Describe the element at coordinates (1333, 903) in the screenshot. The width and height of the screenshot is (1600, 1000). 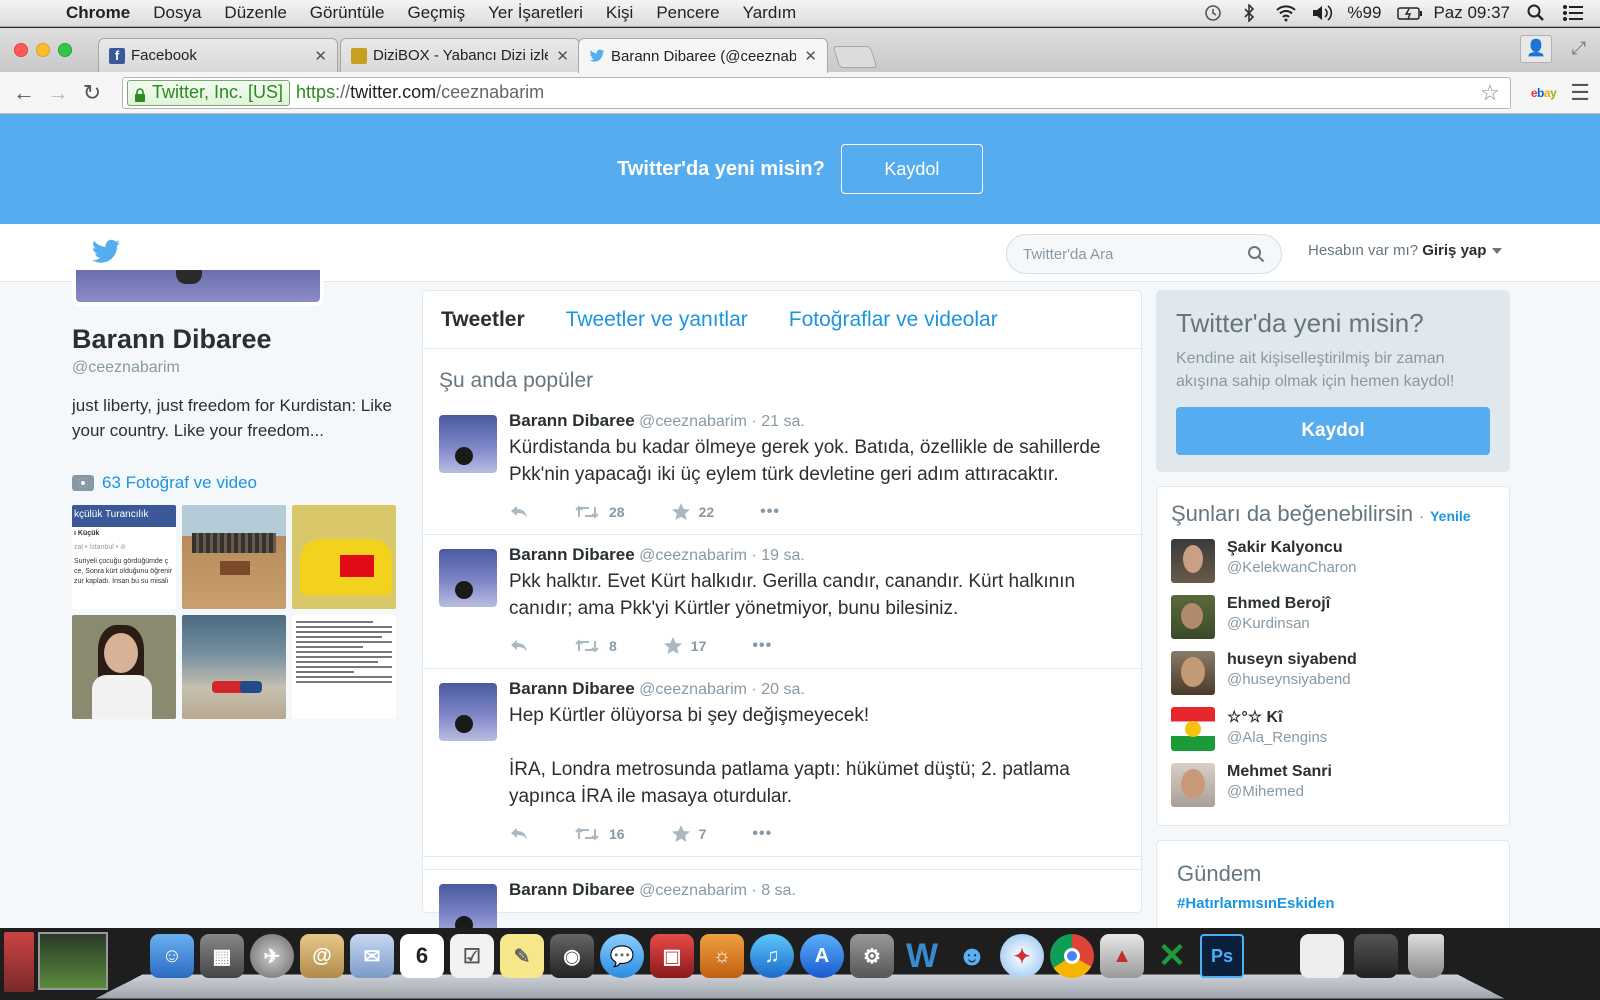
I see `trend-item: #HatırlarmısınEskiden` at that location.